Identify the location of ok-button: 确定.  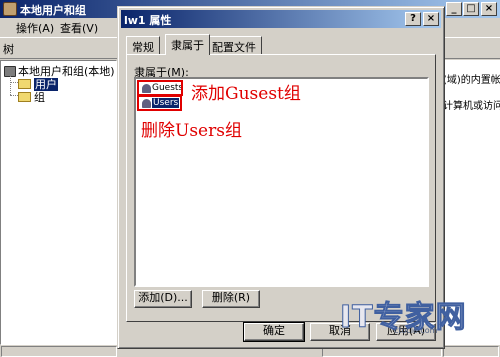
(274, 332).